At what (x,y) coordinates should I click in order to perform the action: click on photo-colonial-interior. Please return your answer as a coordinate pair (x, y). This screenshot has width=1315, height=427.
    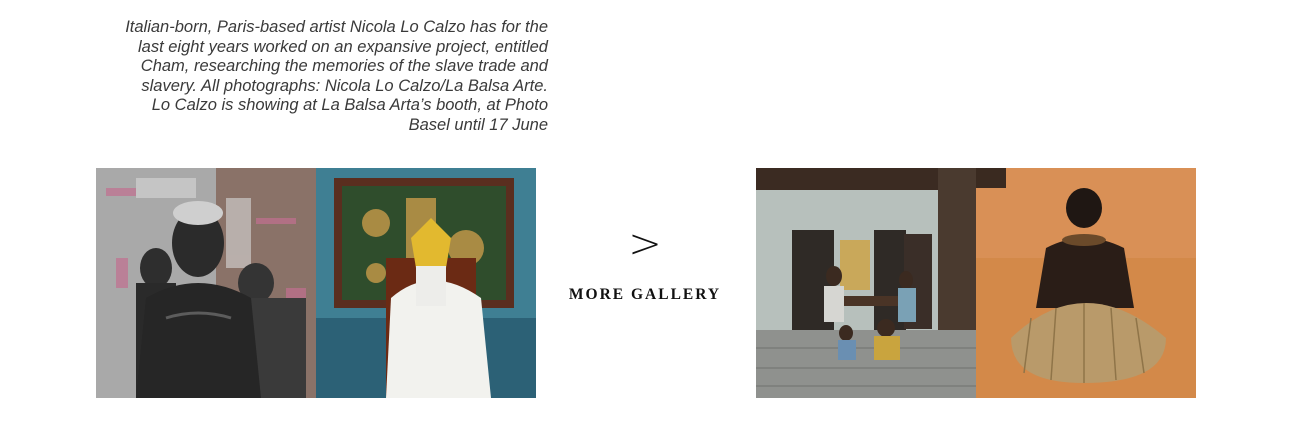
    Looking at the image, I should click on (866, 283).